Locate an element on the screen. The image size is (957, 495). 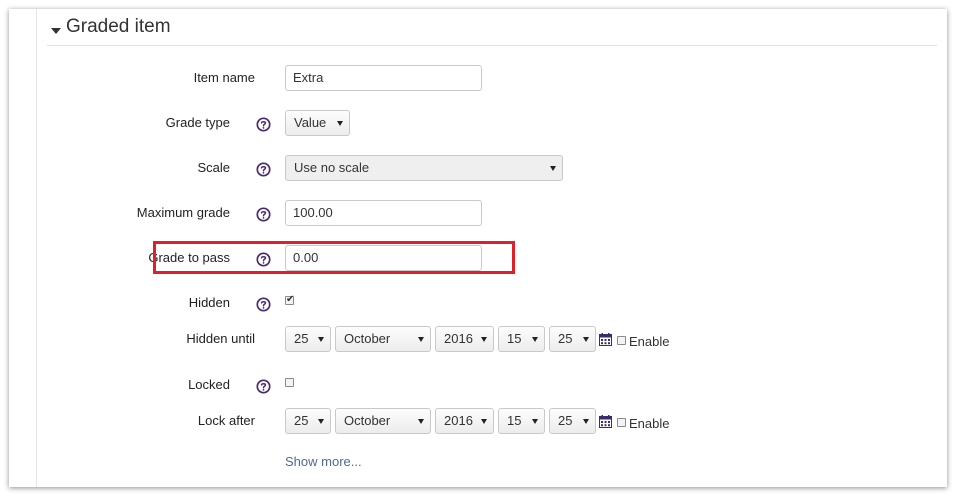
row-maximum-grade: Maximum grade 100.00 is located at coordinates (487, 214).